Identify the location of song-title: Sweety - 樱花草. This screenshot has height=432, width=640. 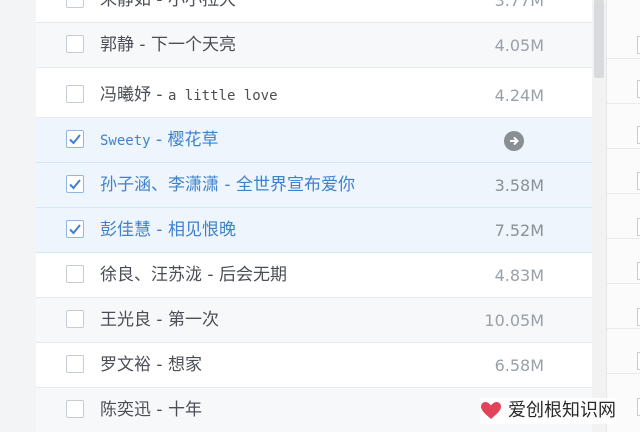
(159, 140).